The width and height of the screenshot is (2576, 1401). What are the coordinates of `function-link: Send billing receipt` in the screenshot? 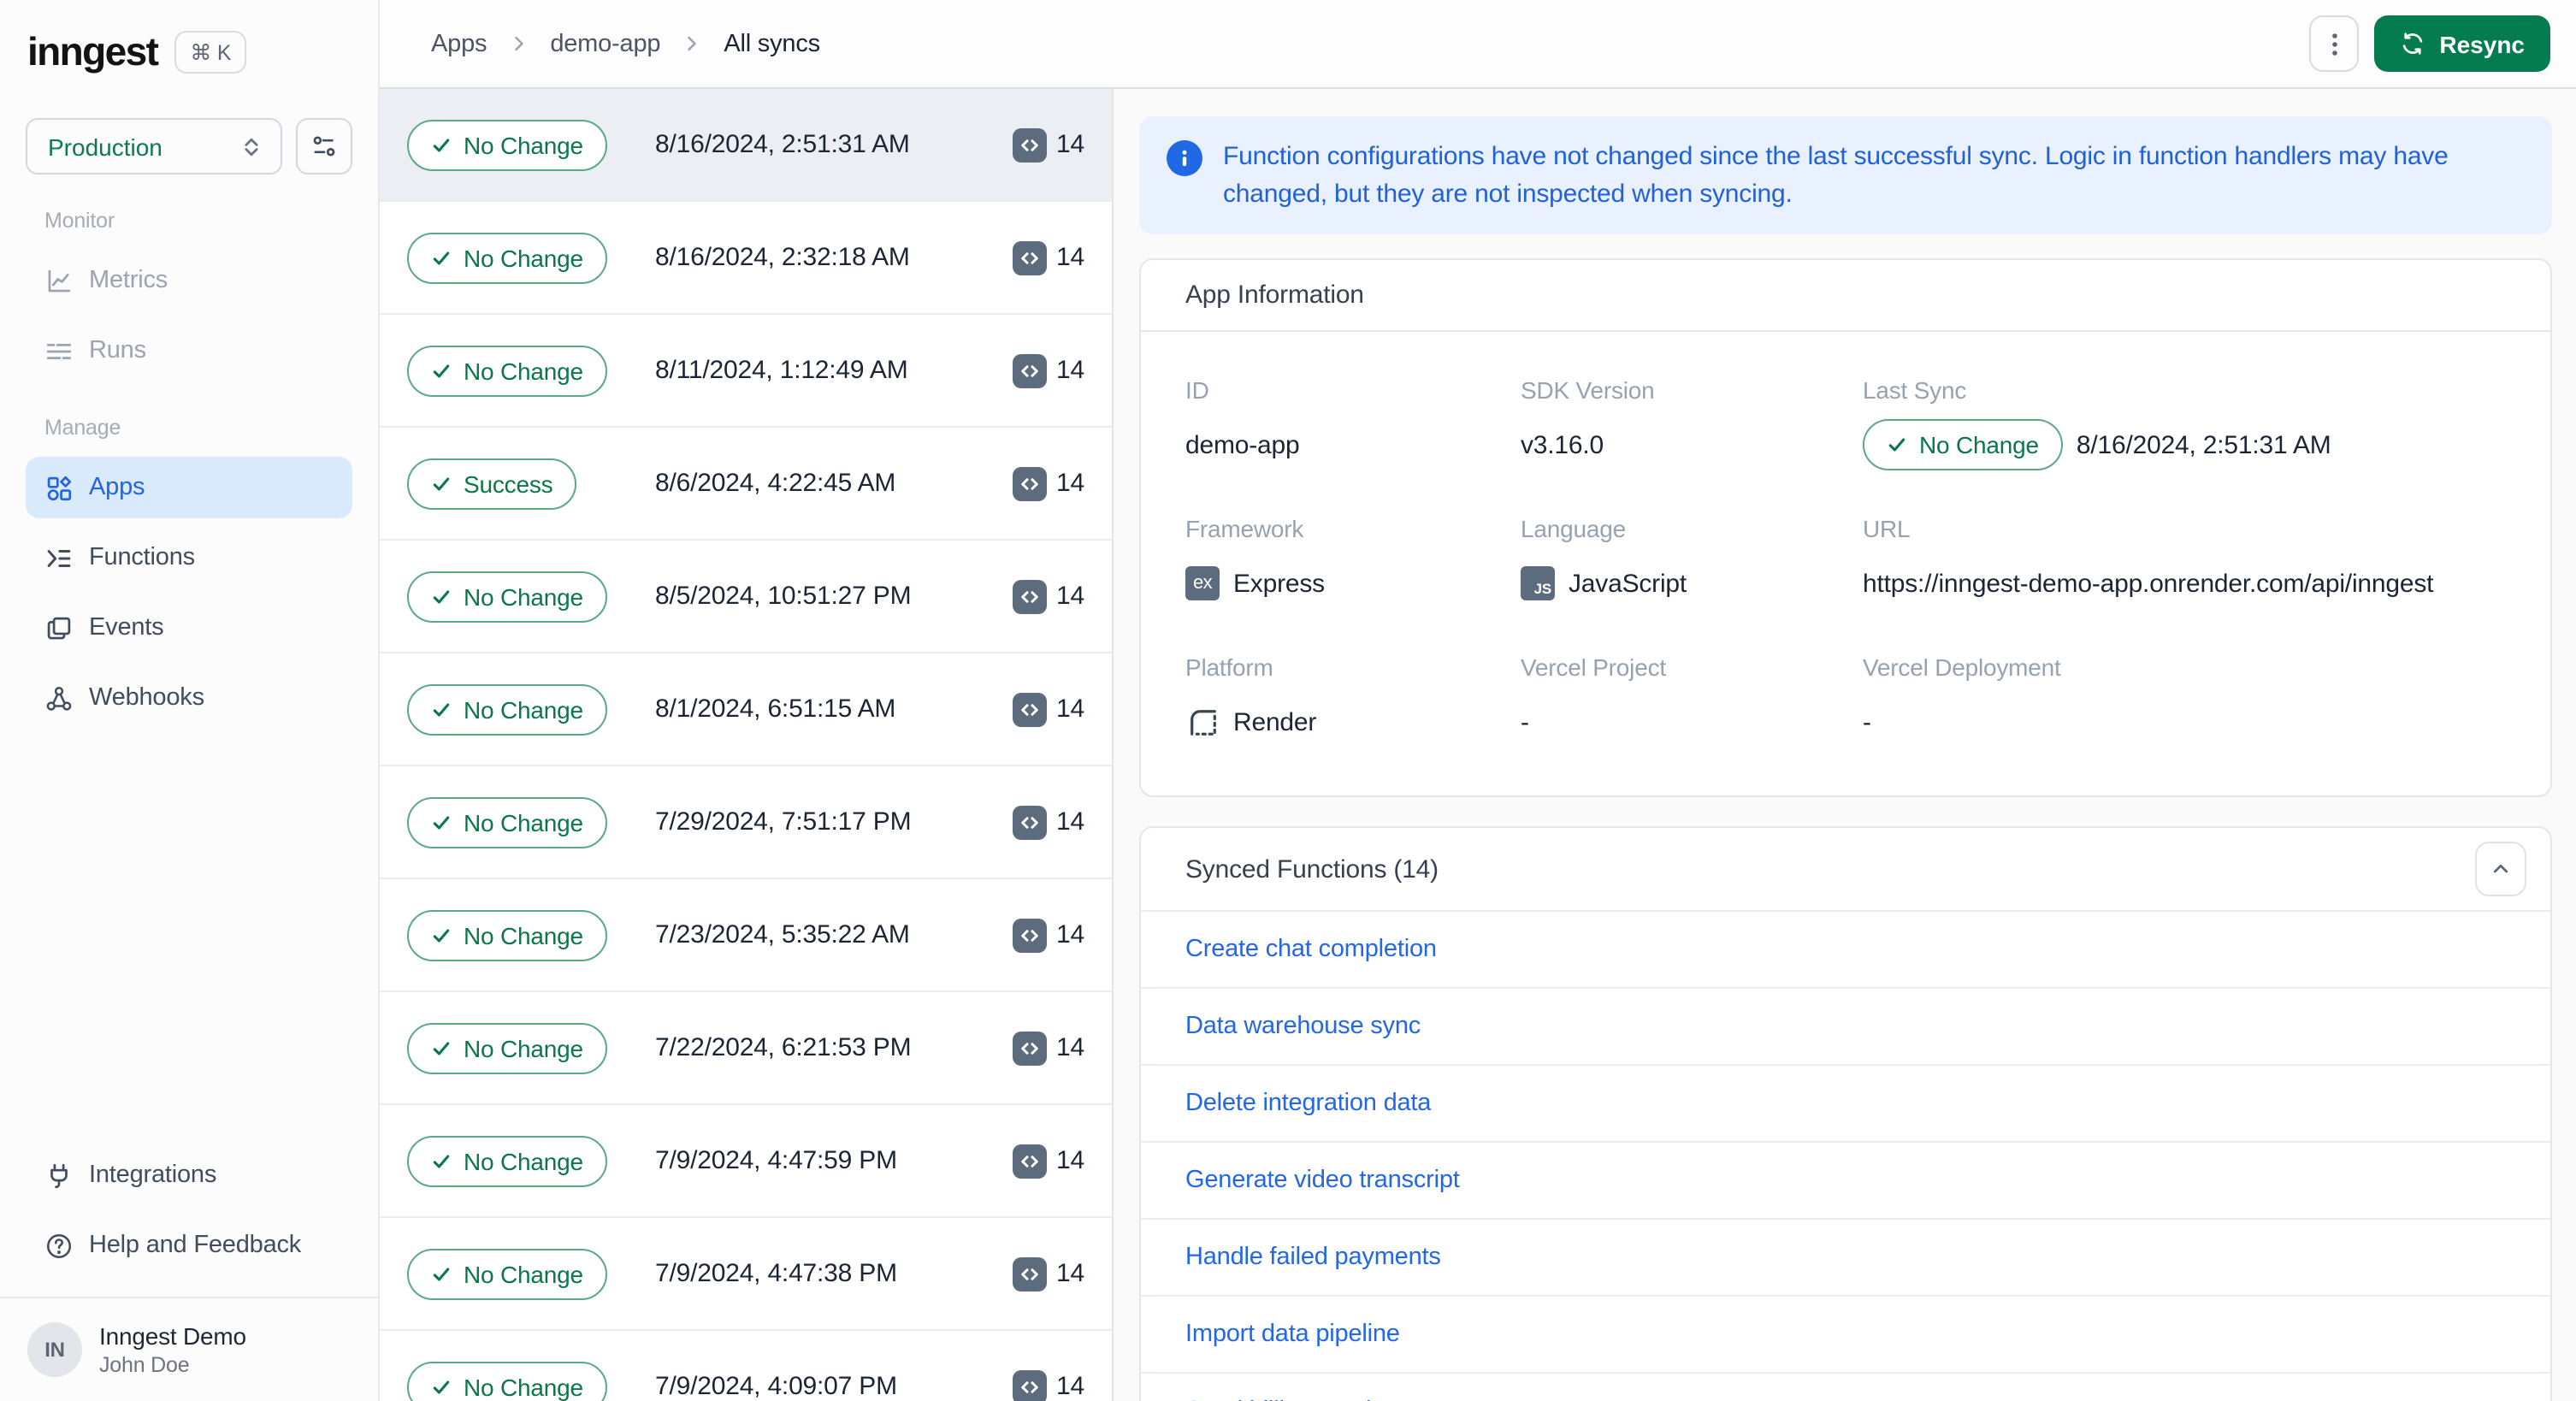 It's located at (1288, 1399).